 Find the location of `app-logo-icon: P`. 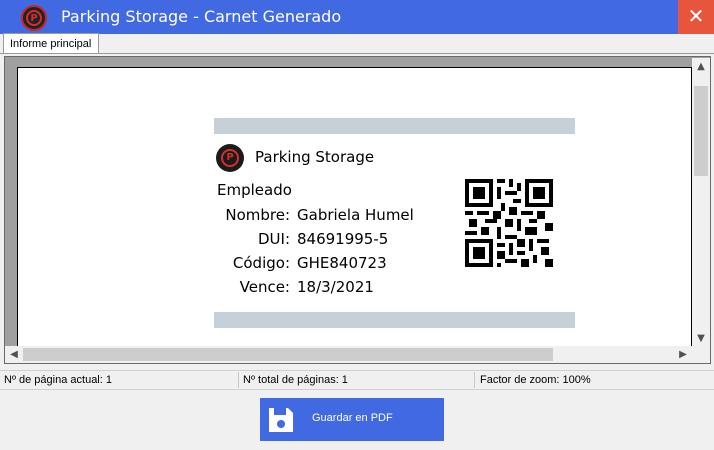

app-logo-icon: P is located at coordinates (34, 18).